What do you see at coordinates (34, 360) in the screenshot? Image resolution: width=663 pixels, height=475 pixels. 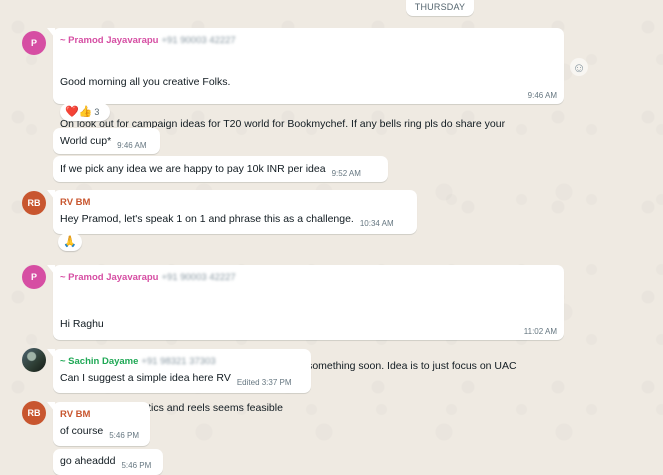 I see `avatar` at bounding box center [34, 360].